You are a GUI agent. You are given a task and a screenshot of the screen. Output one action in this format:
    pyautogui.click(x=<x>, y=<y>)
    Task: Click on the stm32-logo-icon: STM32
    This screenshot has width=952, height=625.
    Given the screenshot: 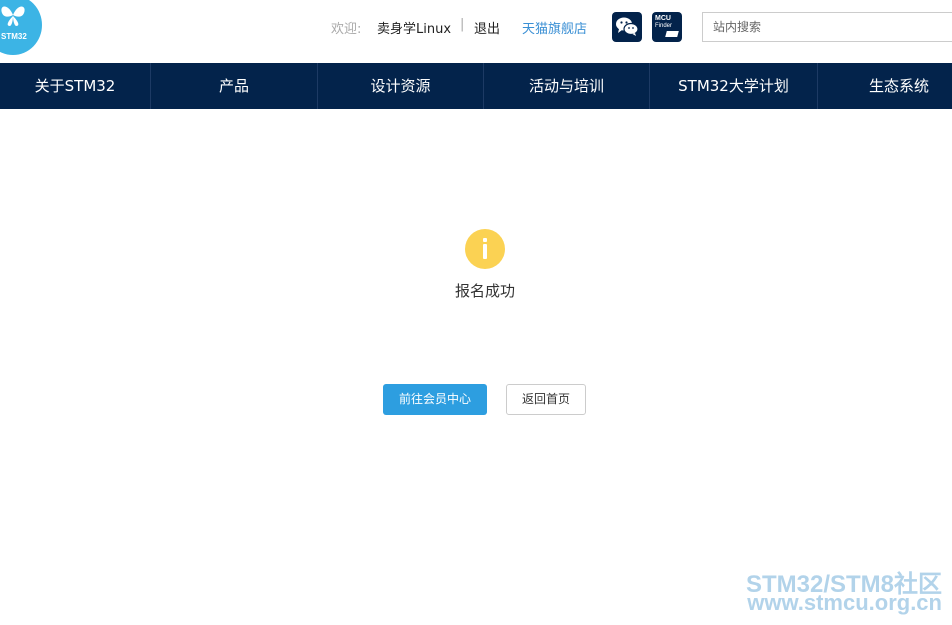 What is the action you would take?
    pyautogui.click(x=21, y=27)
    